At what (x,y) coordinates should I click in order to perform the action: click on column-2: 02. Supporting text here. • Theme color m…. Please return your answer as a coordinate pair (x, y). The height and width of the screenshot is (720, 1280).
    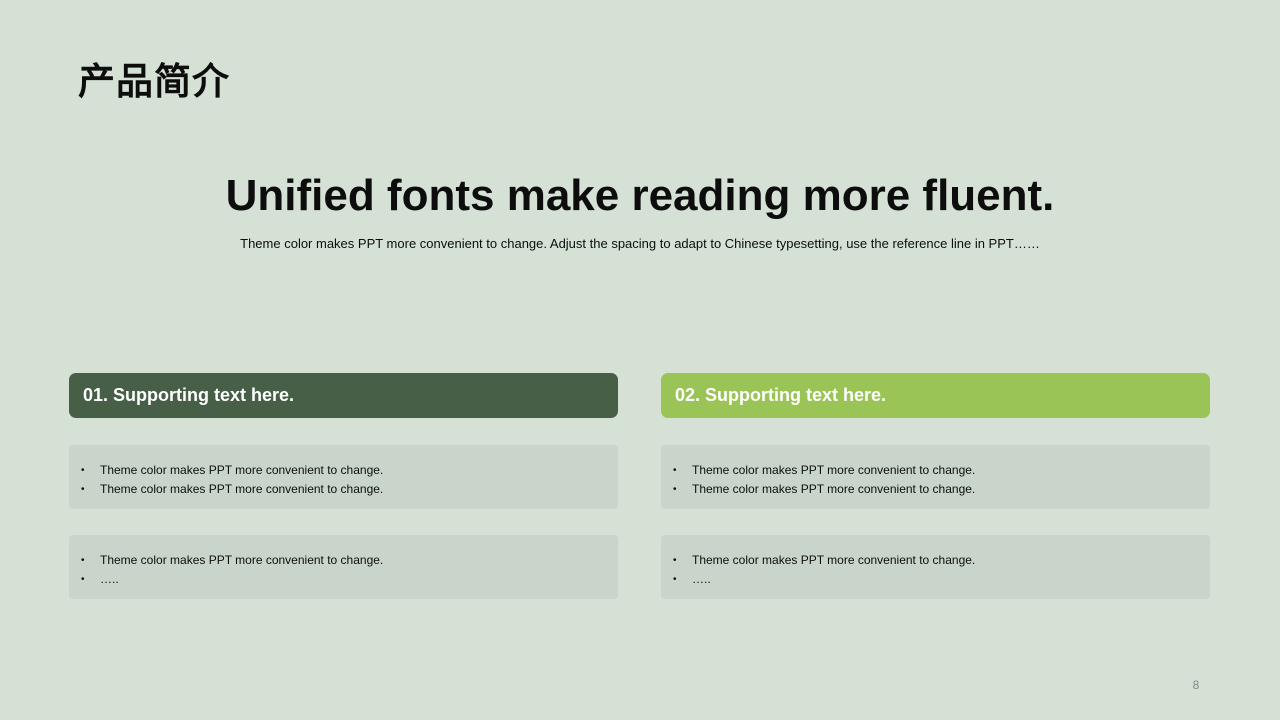
    Looking at the image, I should click on (935, 486).